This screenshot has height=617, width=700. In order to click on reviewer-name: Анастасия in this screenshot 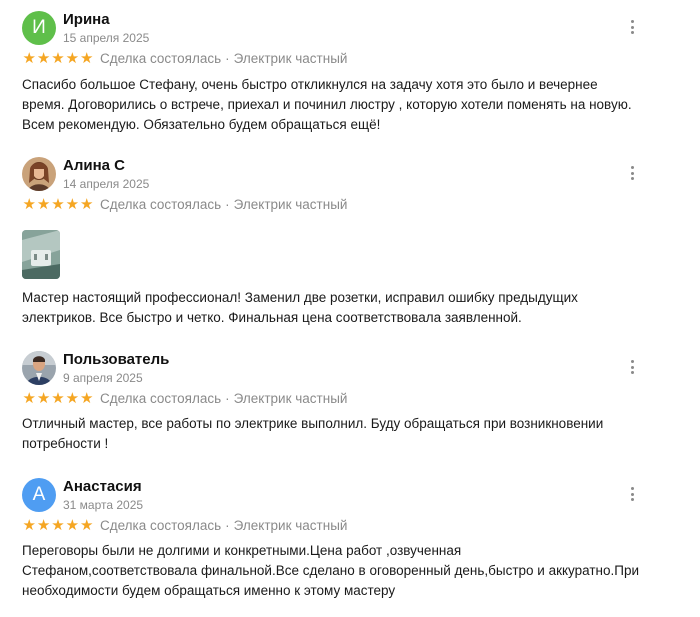, I will do `click(102, 486)`.